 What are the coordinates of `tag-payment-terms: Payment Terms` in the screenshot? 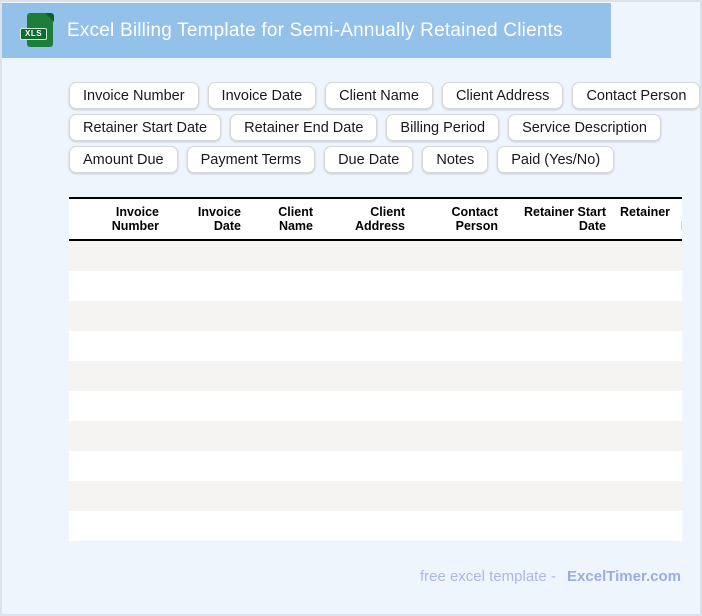 It's located at (251, 159).